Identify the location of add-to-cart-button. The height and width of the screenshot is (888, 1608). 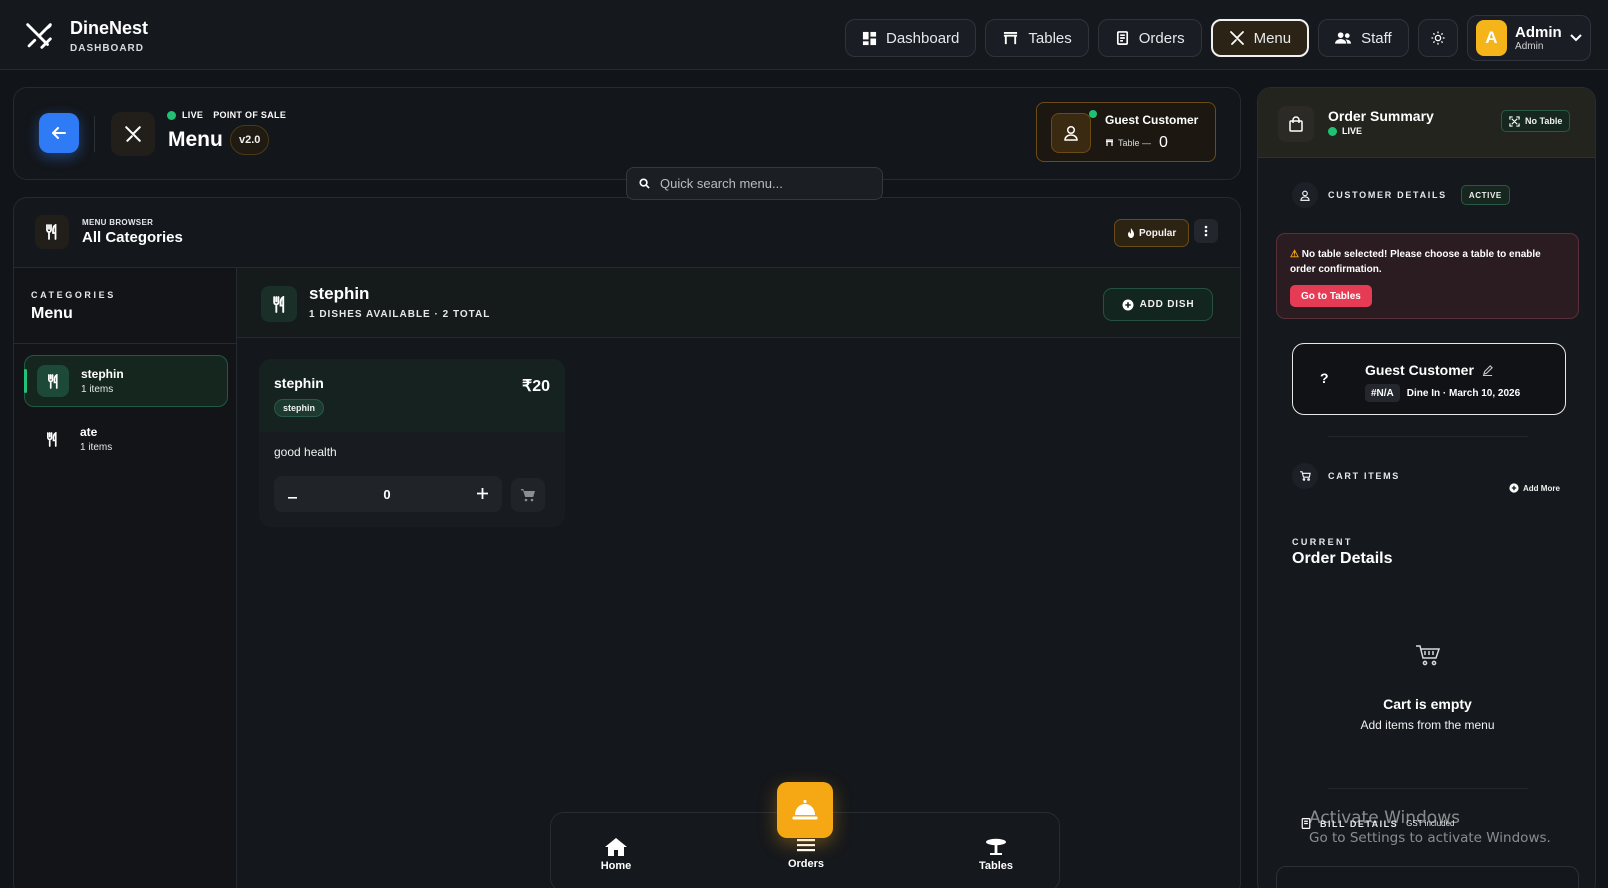
(528, 495).